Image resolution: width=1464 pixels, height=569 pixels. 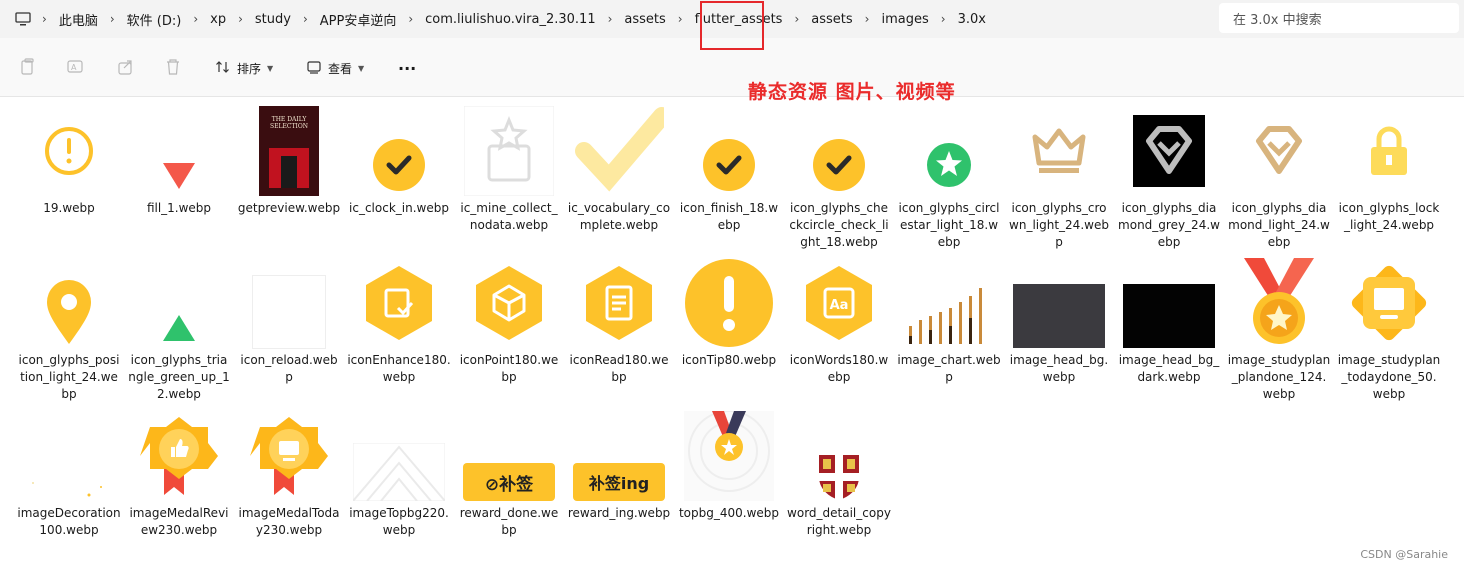 What do you see at coordinates (729, 360) in the screenshot?
I see `file-name: iconTip80.webp` at bounding box center [729, 360].